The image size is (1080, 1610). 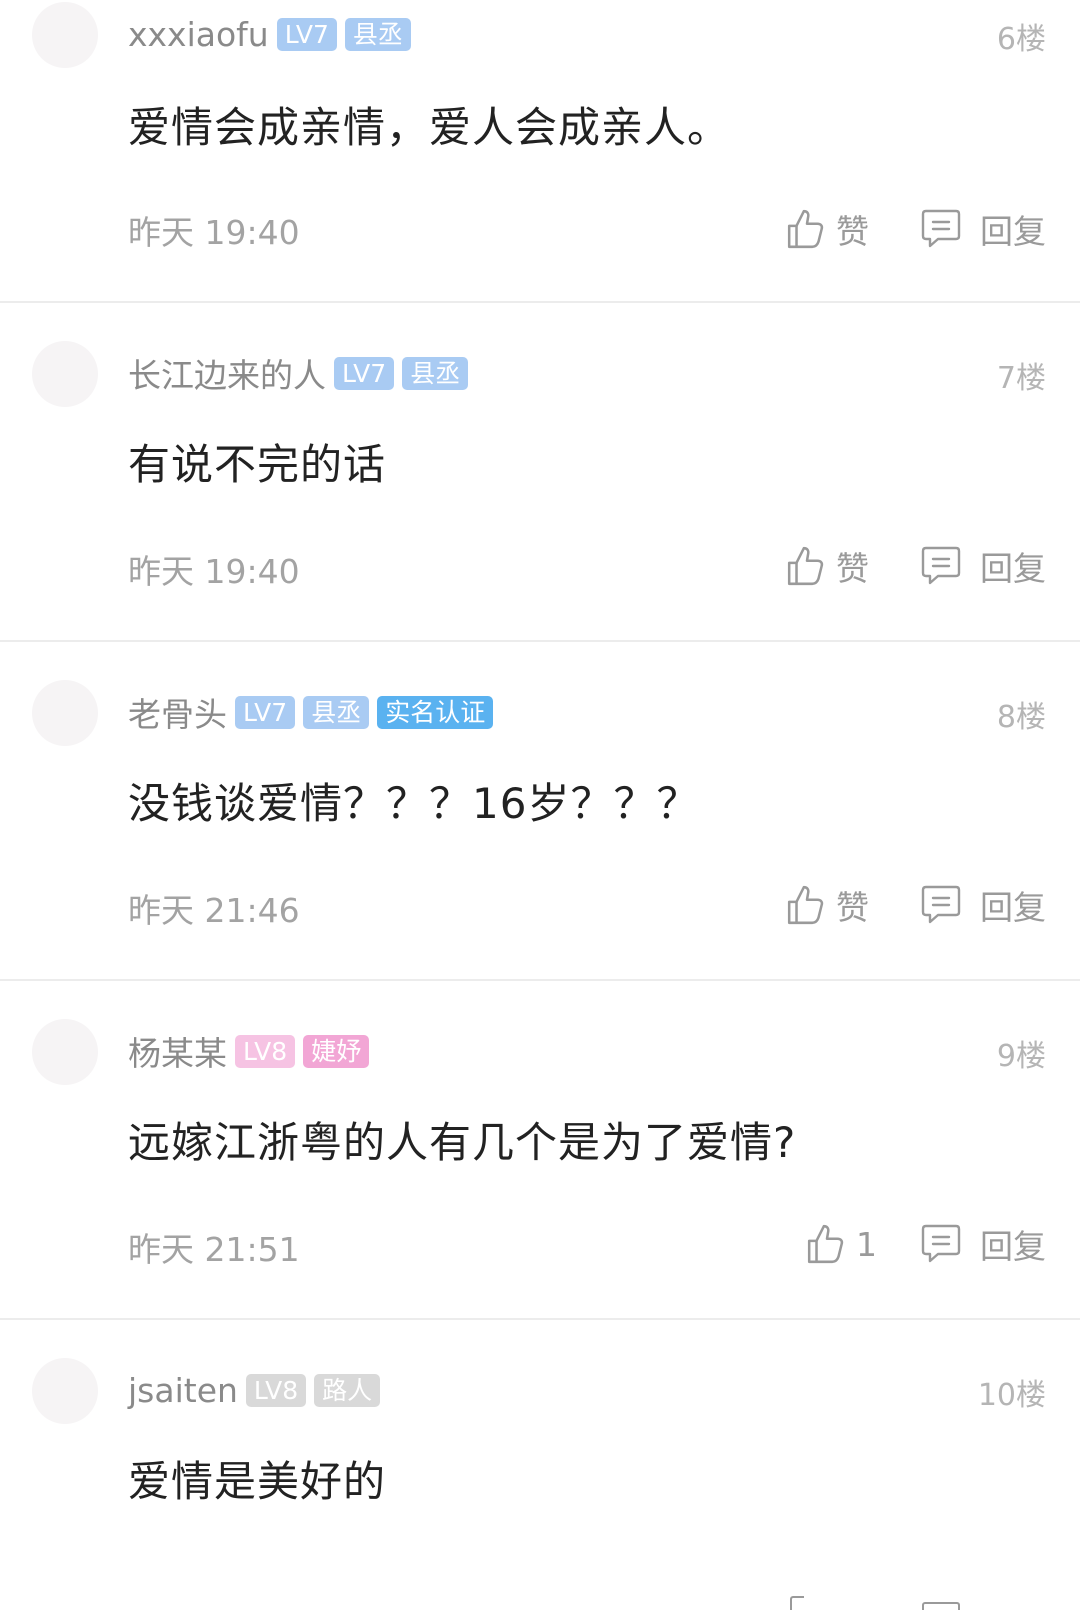 I want to click on user-line: 杨某某 LV8 婕妤, so click(x=252, y=1051).